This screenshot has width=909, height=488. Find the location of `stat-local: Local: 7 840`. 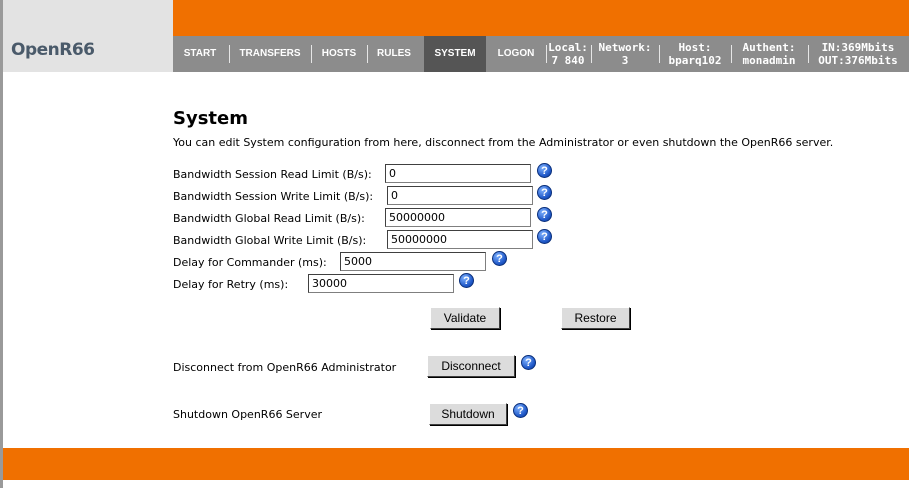

stat-local: Local: 7 840 is located at coordinates (568, 54).